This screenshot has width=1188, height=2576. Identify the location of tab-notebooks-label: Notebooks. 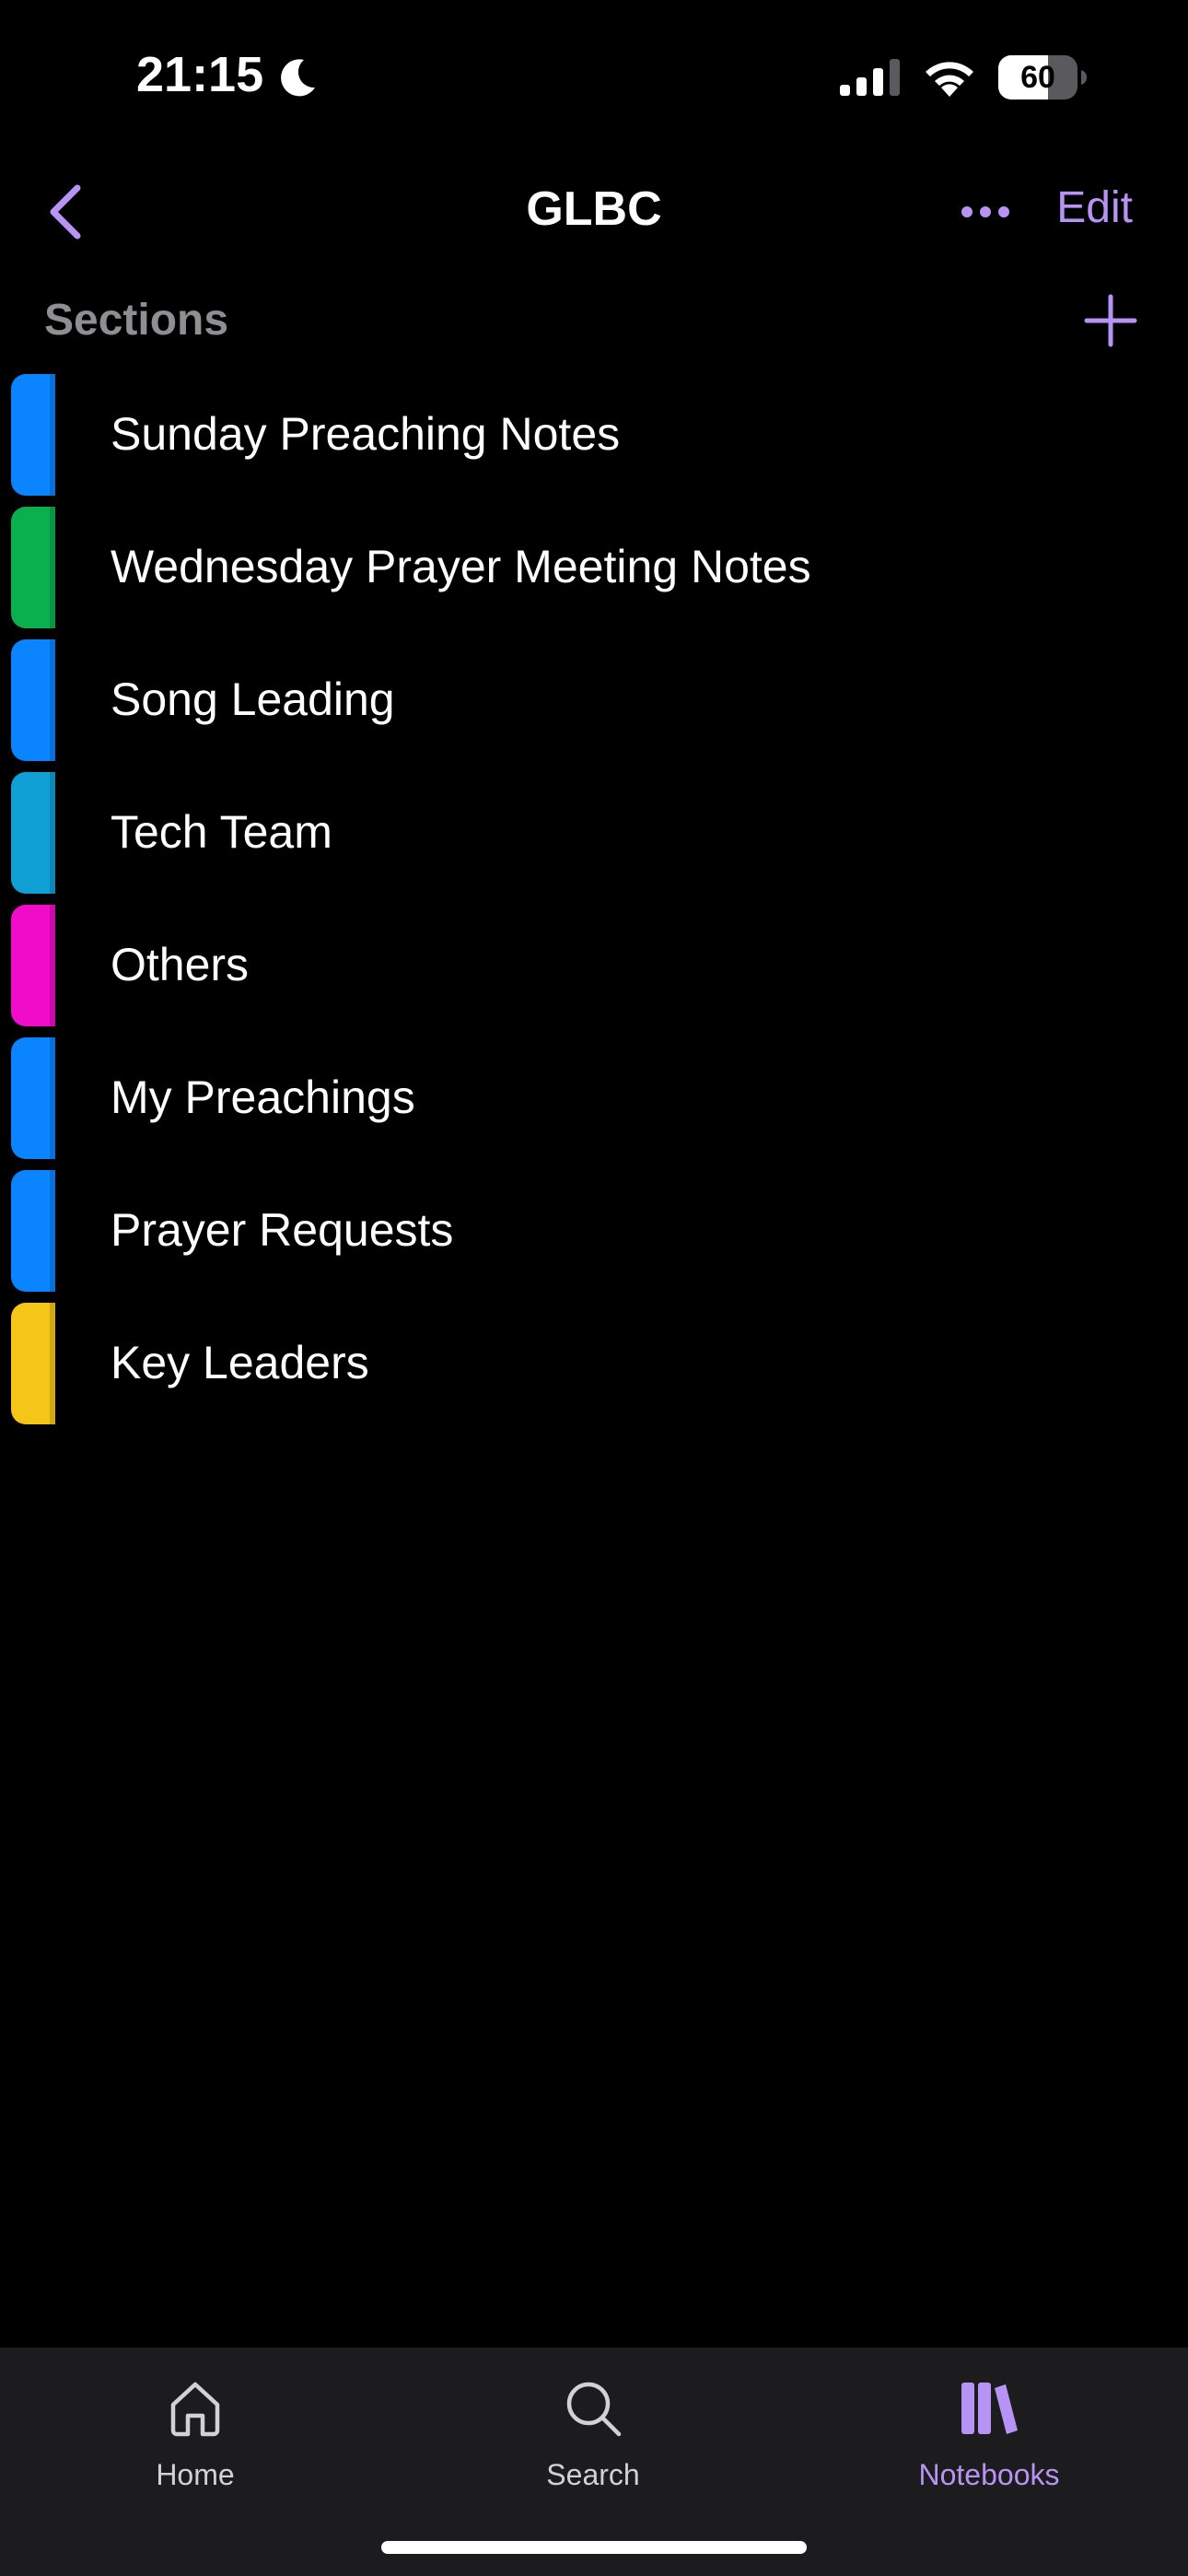
(989, 2474).